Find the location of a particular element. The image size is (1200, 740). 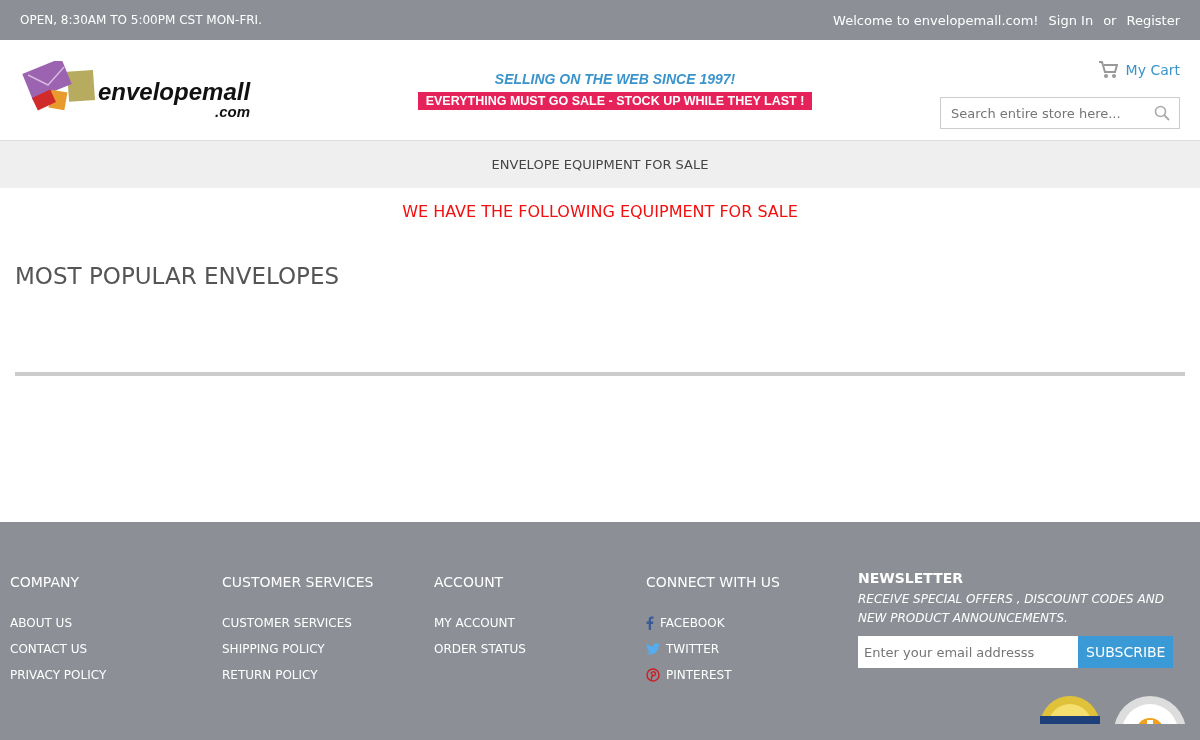

nav-link: ENVELOPE EQUIPMENT FOR SALE is located at coordinates (600, 164).